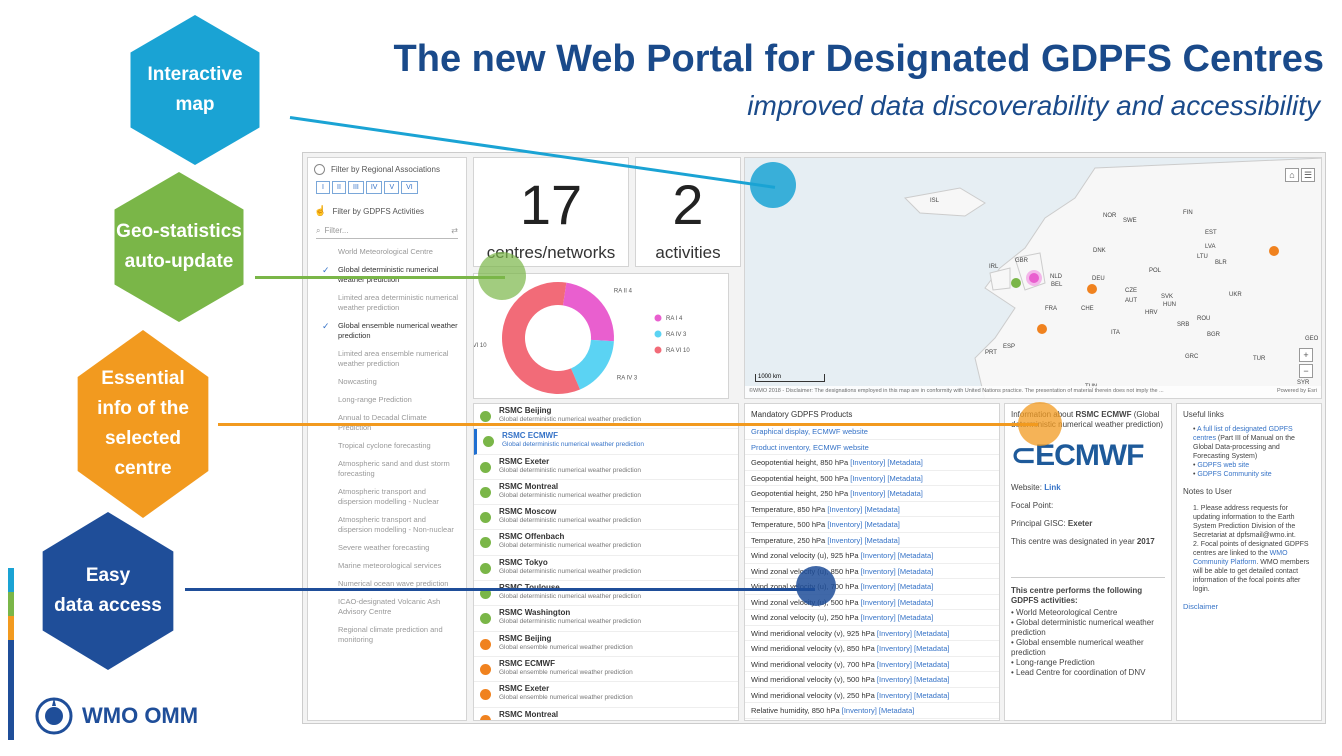  What do you see at coordinates (1234, 474) in the screenshot?
I see `gdpfs-community-link: GDPFS Community site` at bounding box center [1234, 474].